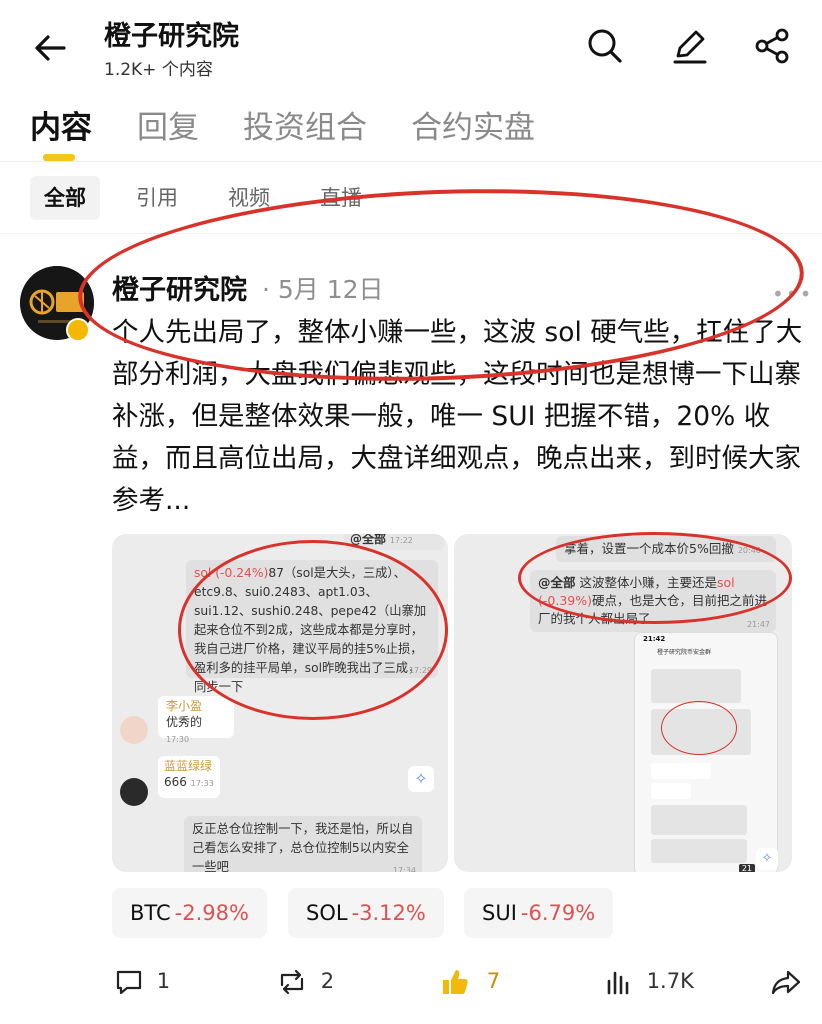  Describe the element at coordinates (150, 913) in the screenshot. I see `ticker-symbol: BTC` at that location.